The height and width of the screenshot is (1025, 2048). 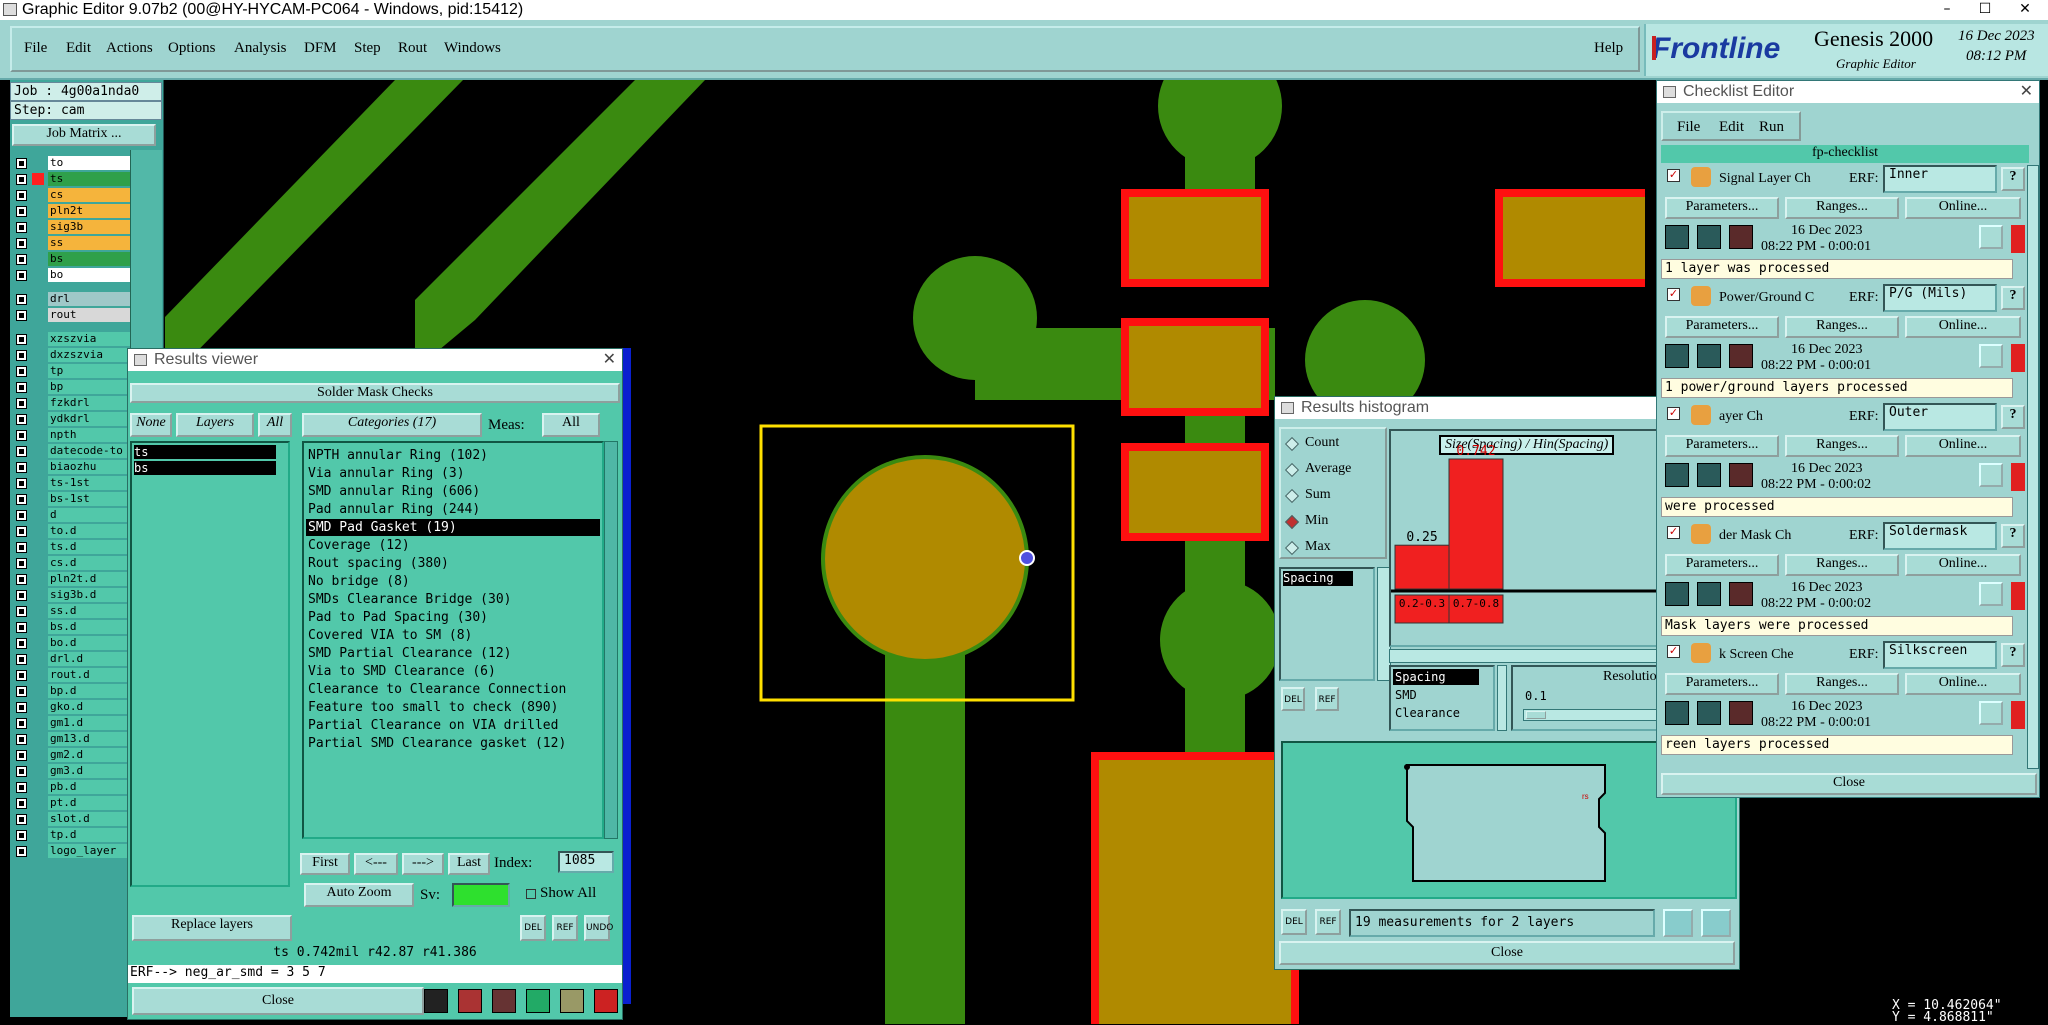 What do you see at coordinates (453, 671) in the screenshot?
I see `category-item: Via to SMD Clearance (6)` at bounding box center [453, 671].